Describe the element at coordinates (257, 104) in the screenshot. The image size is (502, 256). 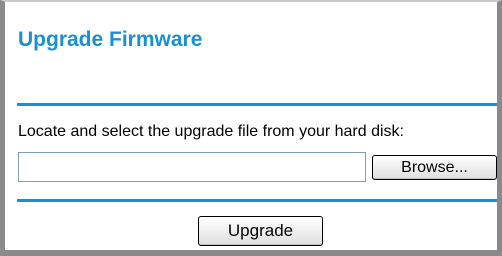
I see `divider-top` at that location.